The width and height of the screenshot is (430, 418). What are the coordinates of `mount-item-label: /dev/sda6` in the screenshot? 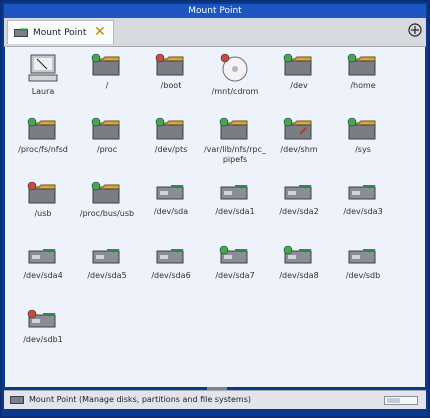 It's located at (171, 275).